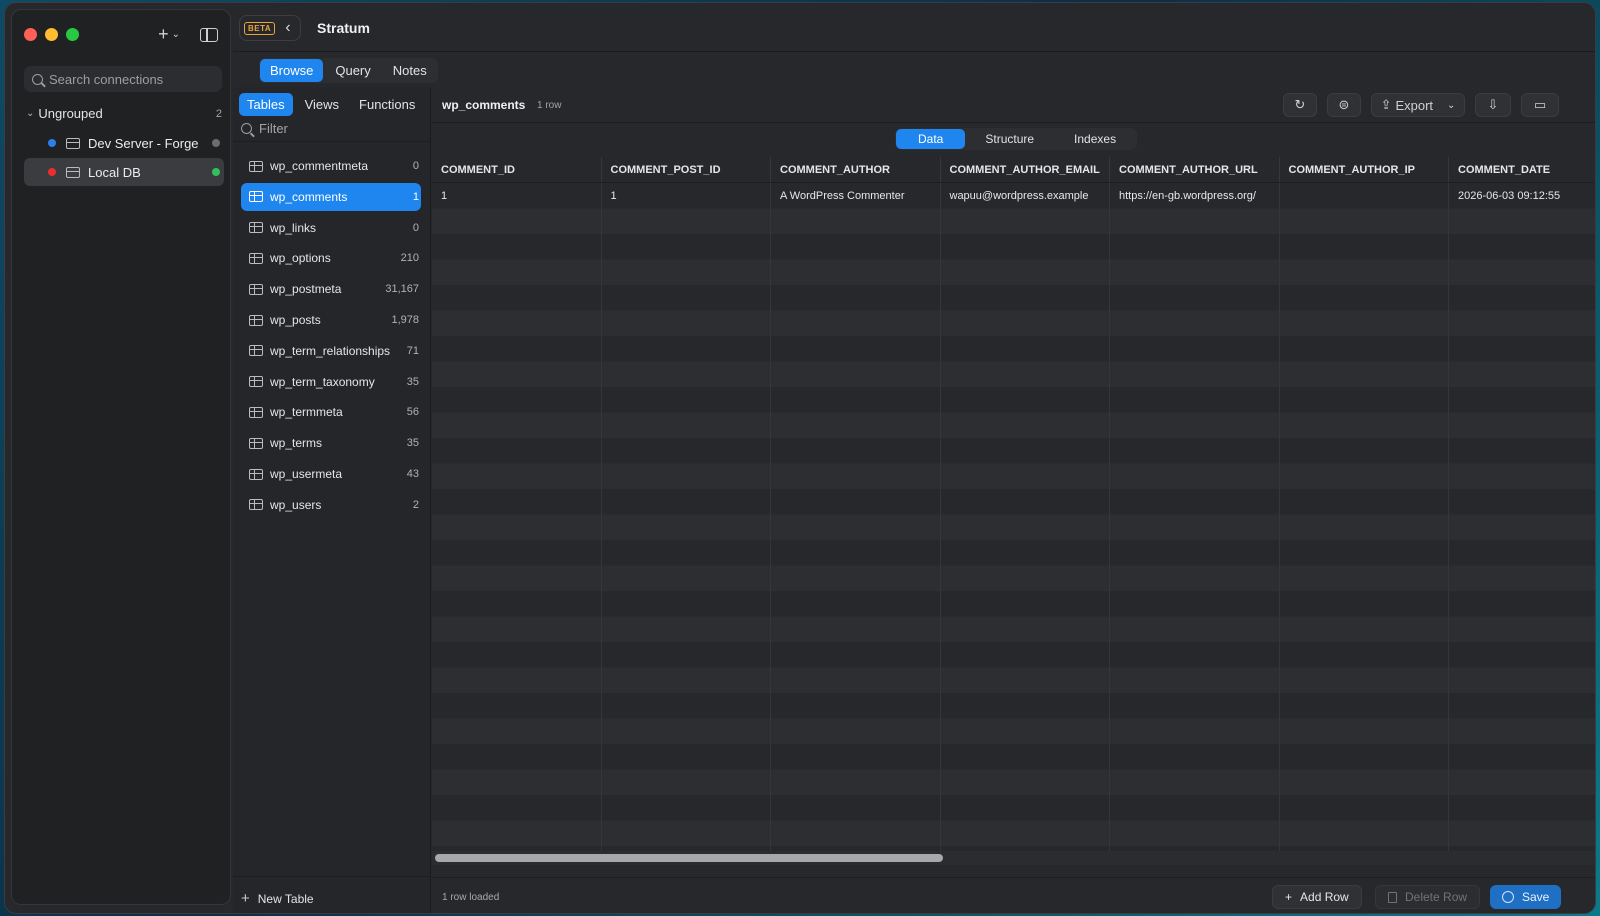 Image resolution: width=1600 pixels, height=916 pixels. What do you see at coordinates (856, 196) in the screenshot?
I see `table-cell: A WordPress Commenter` at bounding box center [856, 196].